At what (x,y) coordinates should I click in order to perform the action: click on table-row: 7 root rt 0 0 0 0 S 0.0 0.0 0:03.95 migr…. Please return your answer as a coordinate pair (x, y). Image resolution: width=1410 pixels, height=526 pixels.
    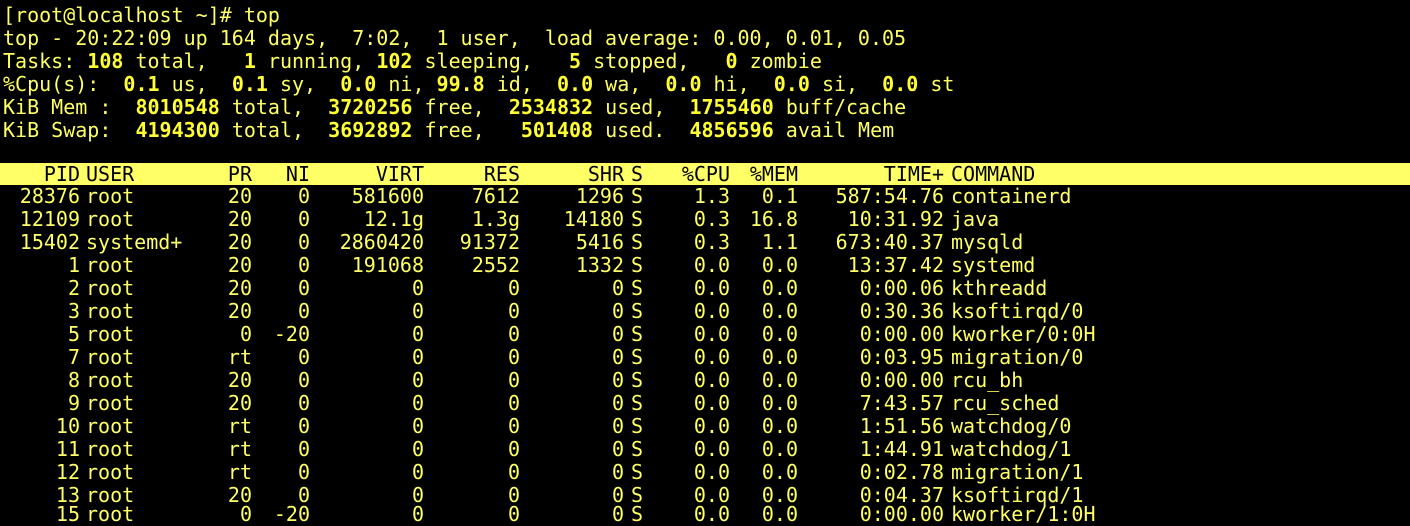
    Looking at the image, I should click on (705, 357).